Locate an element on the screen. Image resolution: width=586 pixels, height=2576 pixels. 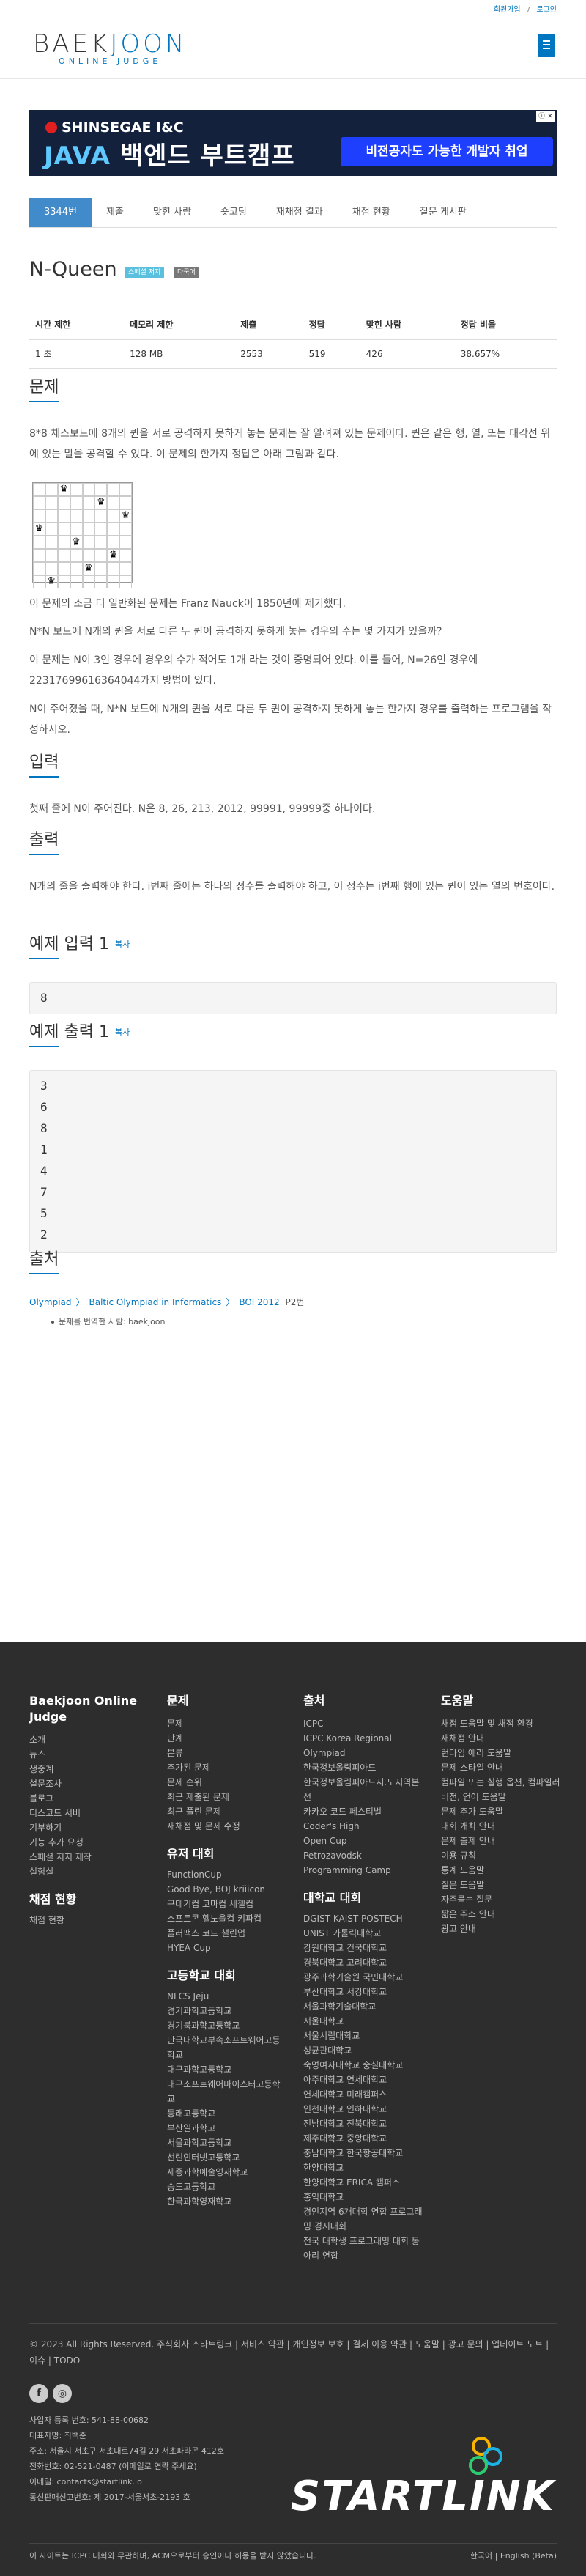
footer-link: 분류 is located at coordinates (226, 1753).